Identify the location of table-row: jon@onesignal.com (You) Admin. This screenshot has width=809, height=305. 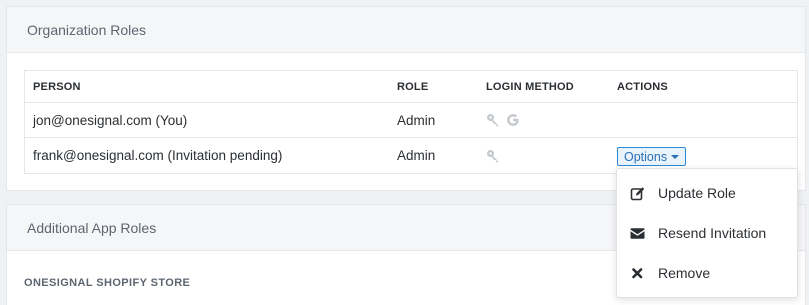
(411, 120).